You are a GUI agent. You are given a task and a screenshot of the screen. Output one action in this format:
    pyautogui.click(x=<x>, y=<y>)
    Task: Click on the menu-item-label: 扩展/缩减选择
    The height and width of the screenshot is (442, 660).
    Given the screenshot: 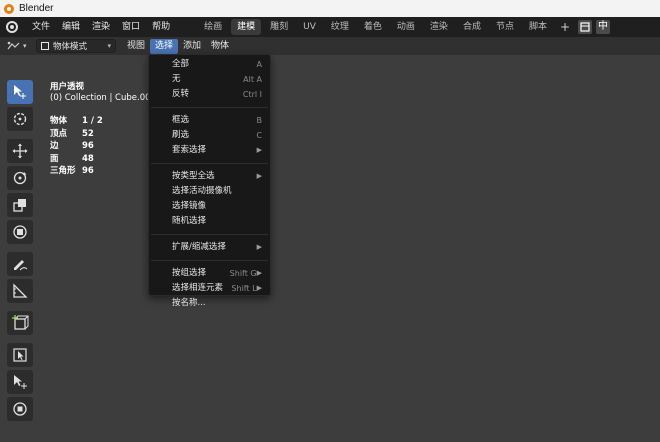 What is the action you would take?
    pyautogui.click(x=199, y=247)
    